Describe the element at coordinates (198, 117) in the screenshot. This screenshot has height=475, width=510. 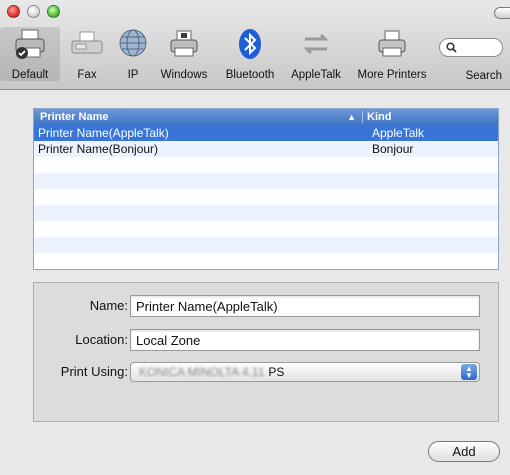
I see `column-header-printer-name: Printer Name ▲` at that location.